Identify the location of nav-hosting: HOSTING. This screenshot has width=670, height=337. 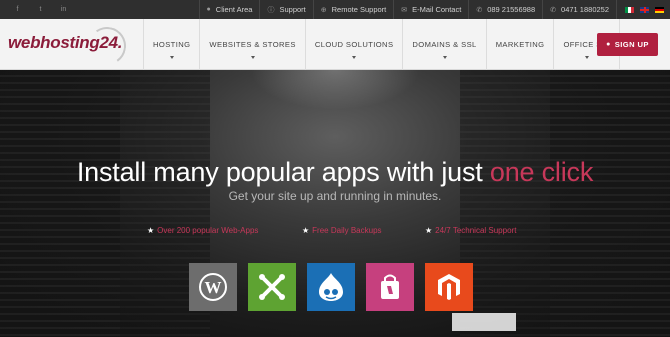
(171, 44).